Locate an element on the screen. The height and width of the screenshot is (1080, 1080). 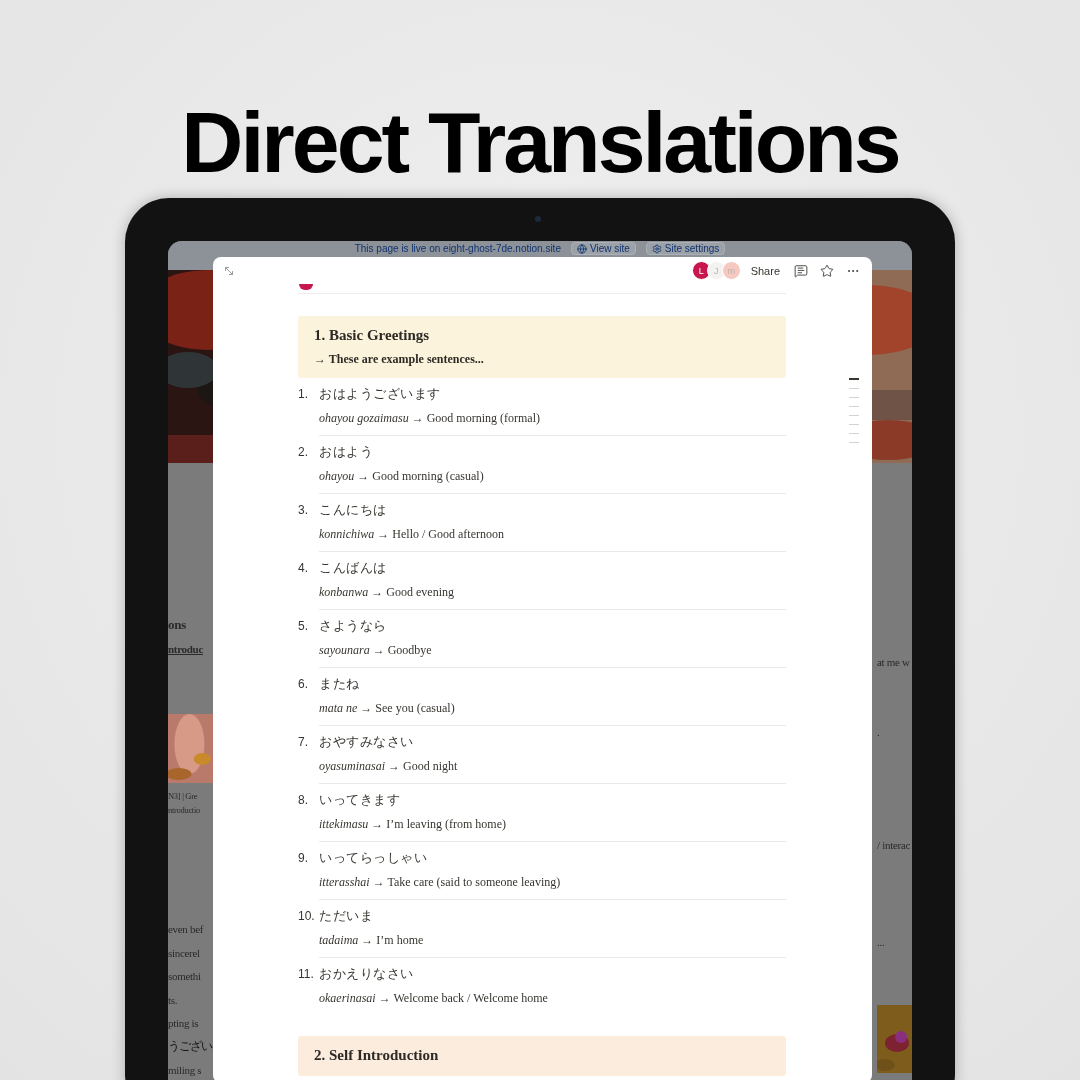
body-text: pting is is located at coordinates (184, 1023).